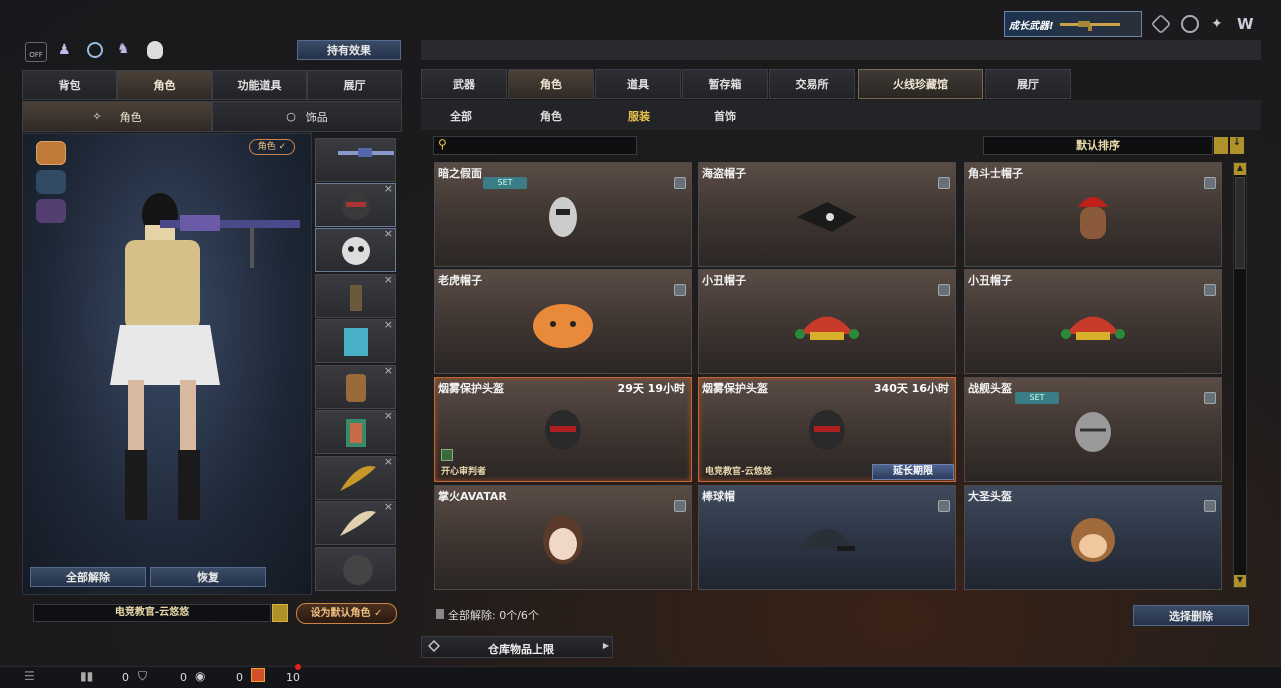 Image resolution: width=1281 pixels, height=688 pixels. Describe the element at coordinates (521, 649) in the screenshot. I see `warehouse-label: 仓库物品上限` at that location.